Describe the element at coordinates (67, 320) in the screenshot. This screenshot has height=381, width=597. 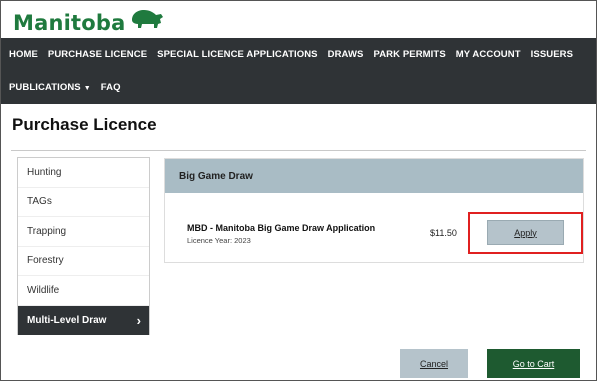
I see `sidebar-item-label: Multi-Level Draw` at that location.